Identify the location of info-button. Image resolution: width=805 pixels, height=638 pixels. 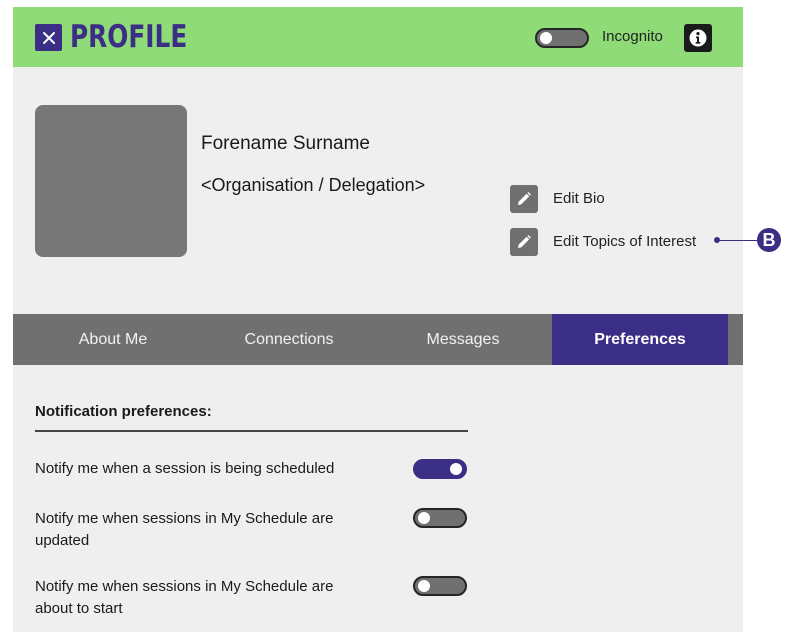
(698, 38).